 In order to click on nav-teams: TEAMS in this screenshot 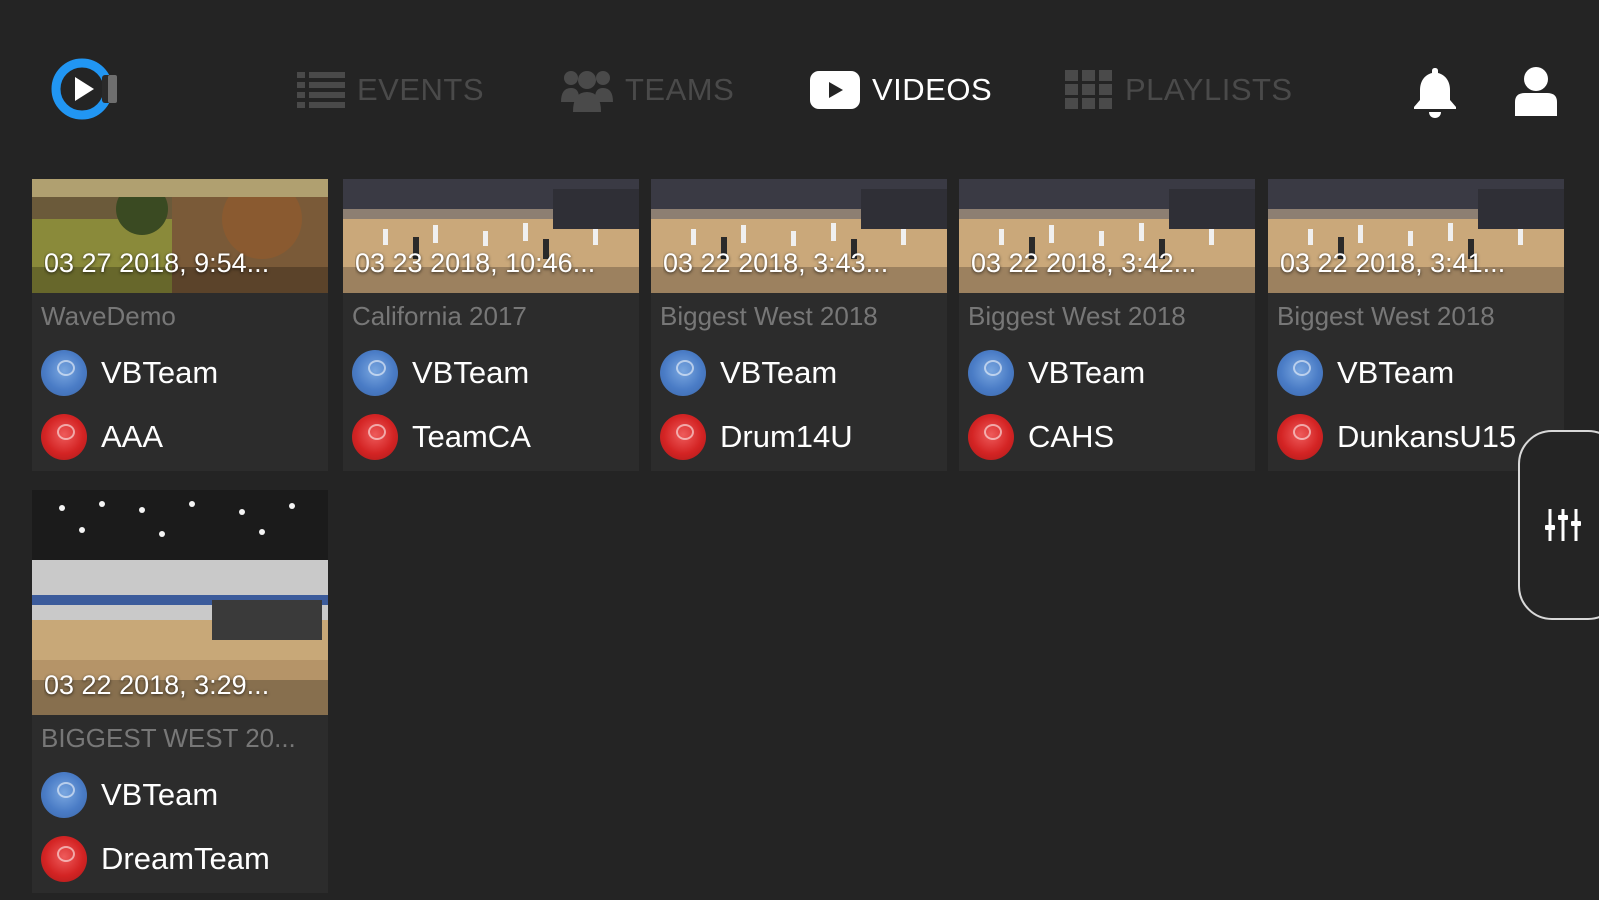, I will do `click(647, 90)`.